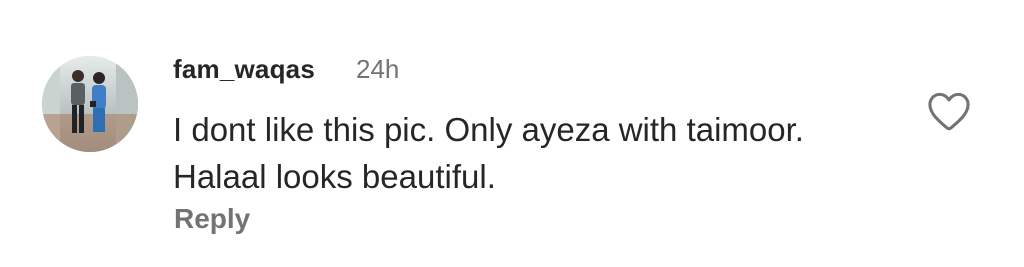 This screenshot has height=267, width=1024. I want to click on heart-outline-icon, so click(949, 111).